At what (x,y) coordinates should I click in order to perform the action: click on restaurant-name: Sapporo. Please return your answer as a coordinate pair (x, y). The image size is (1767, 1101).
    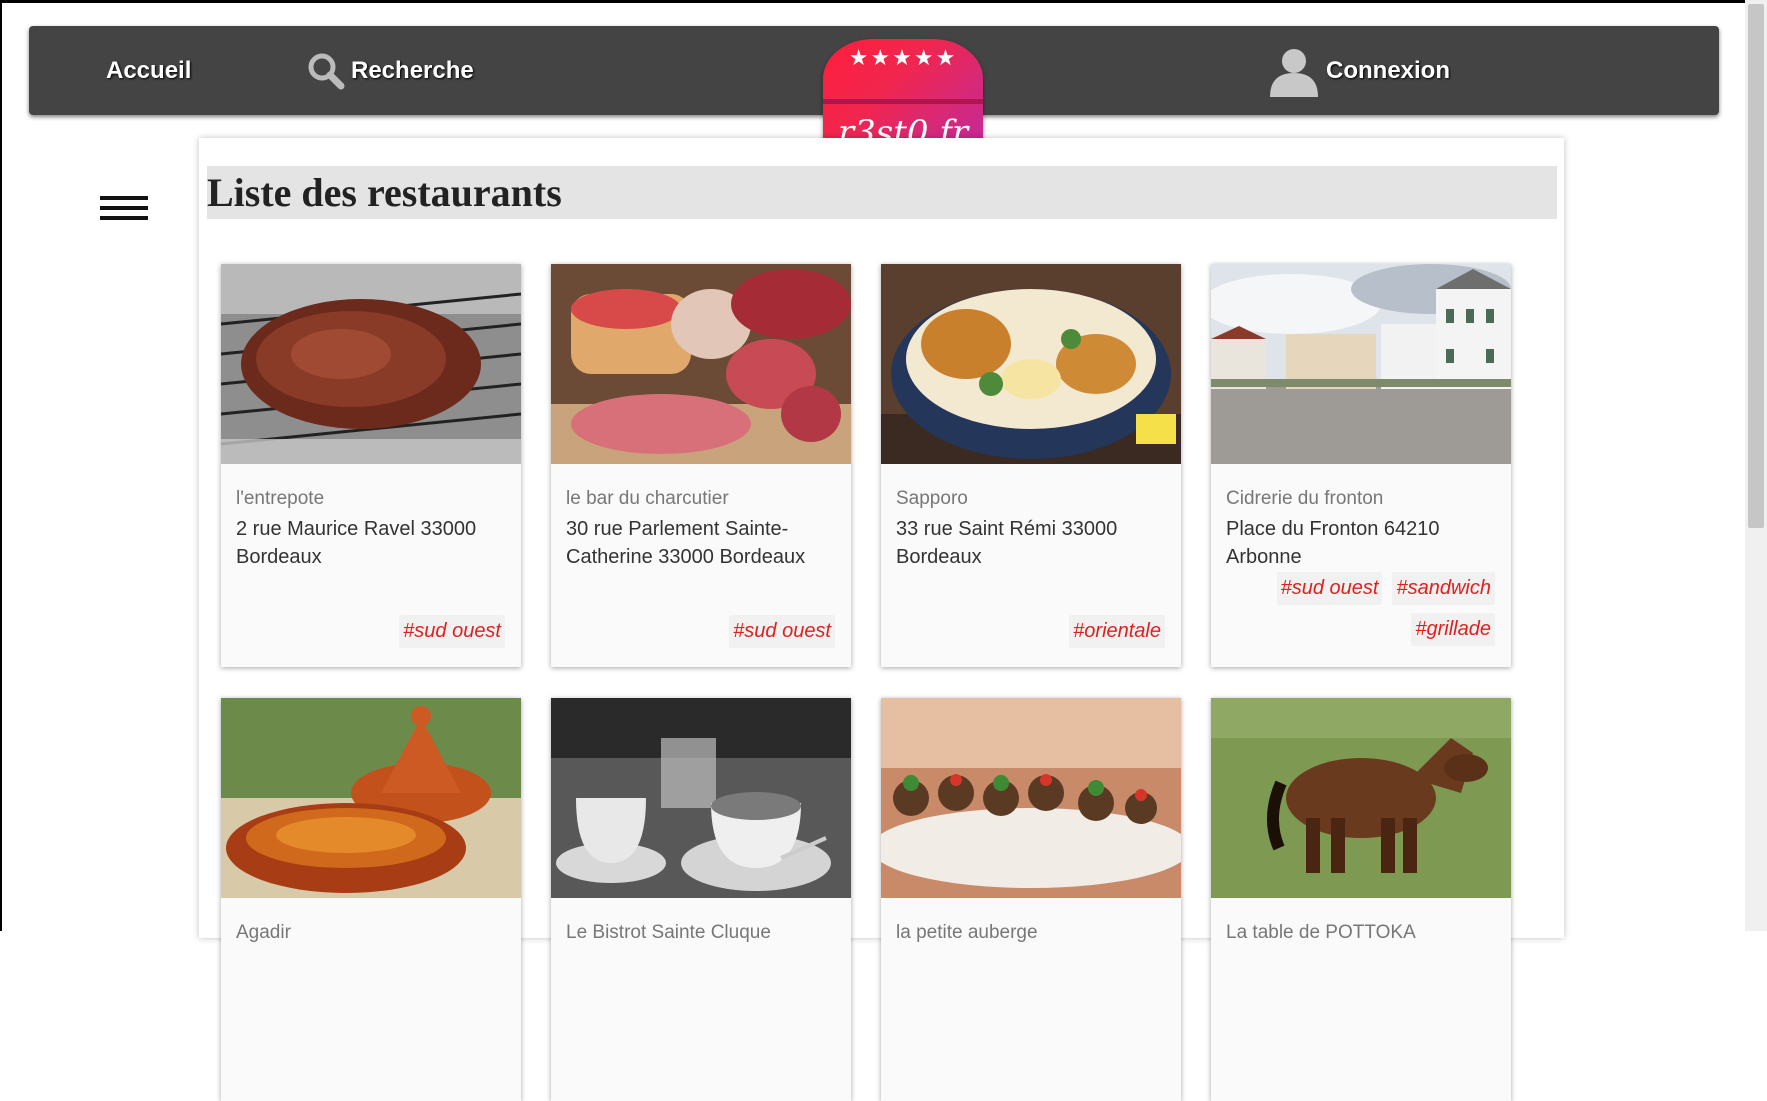
    Looking at the image, I should click on (932, 498).